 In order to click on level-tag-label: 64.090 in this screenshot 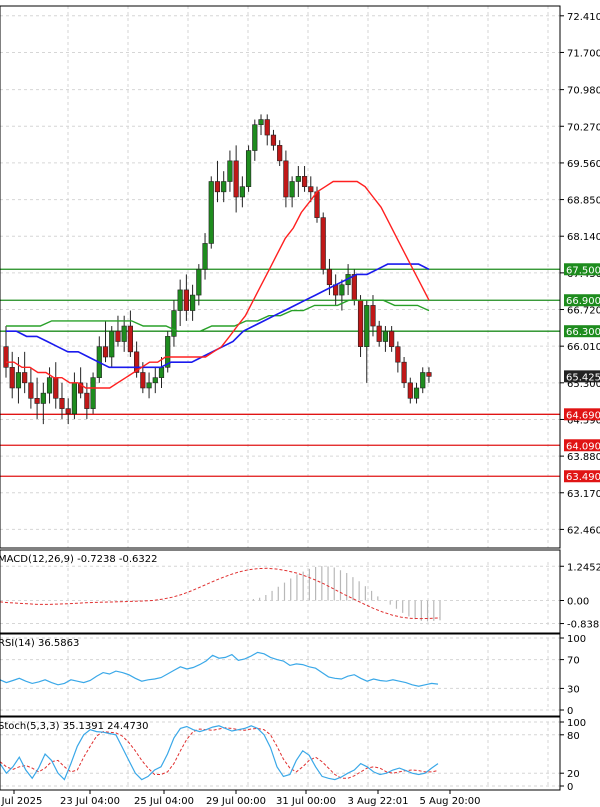, I will do `click(583, 446)`.